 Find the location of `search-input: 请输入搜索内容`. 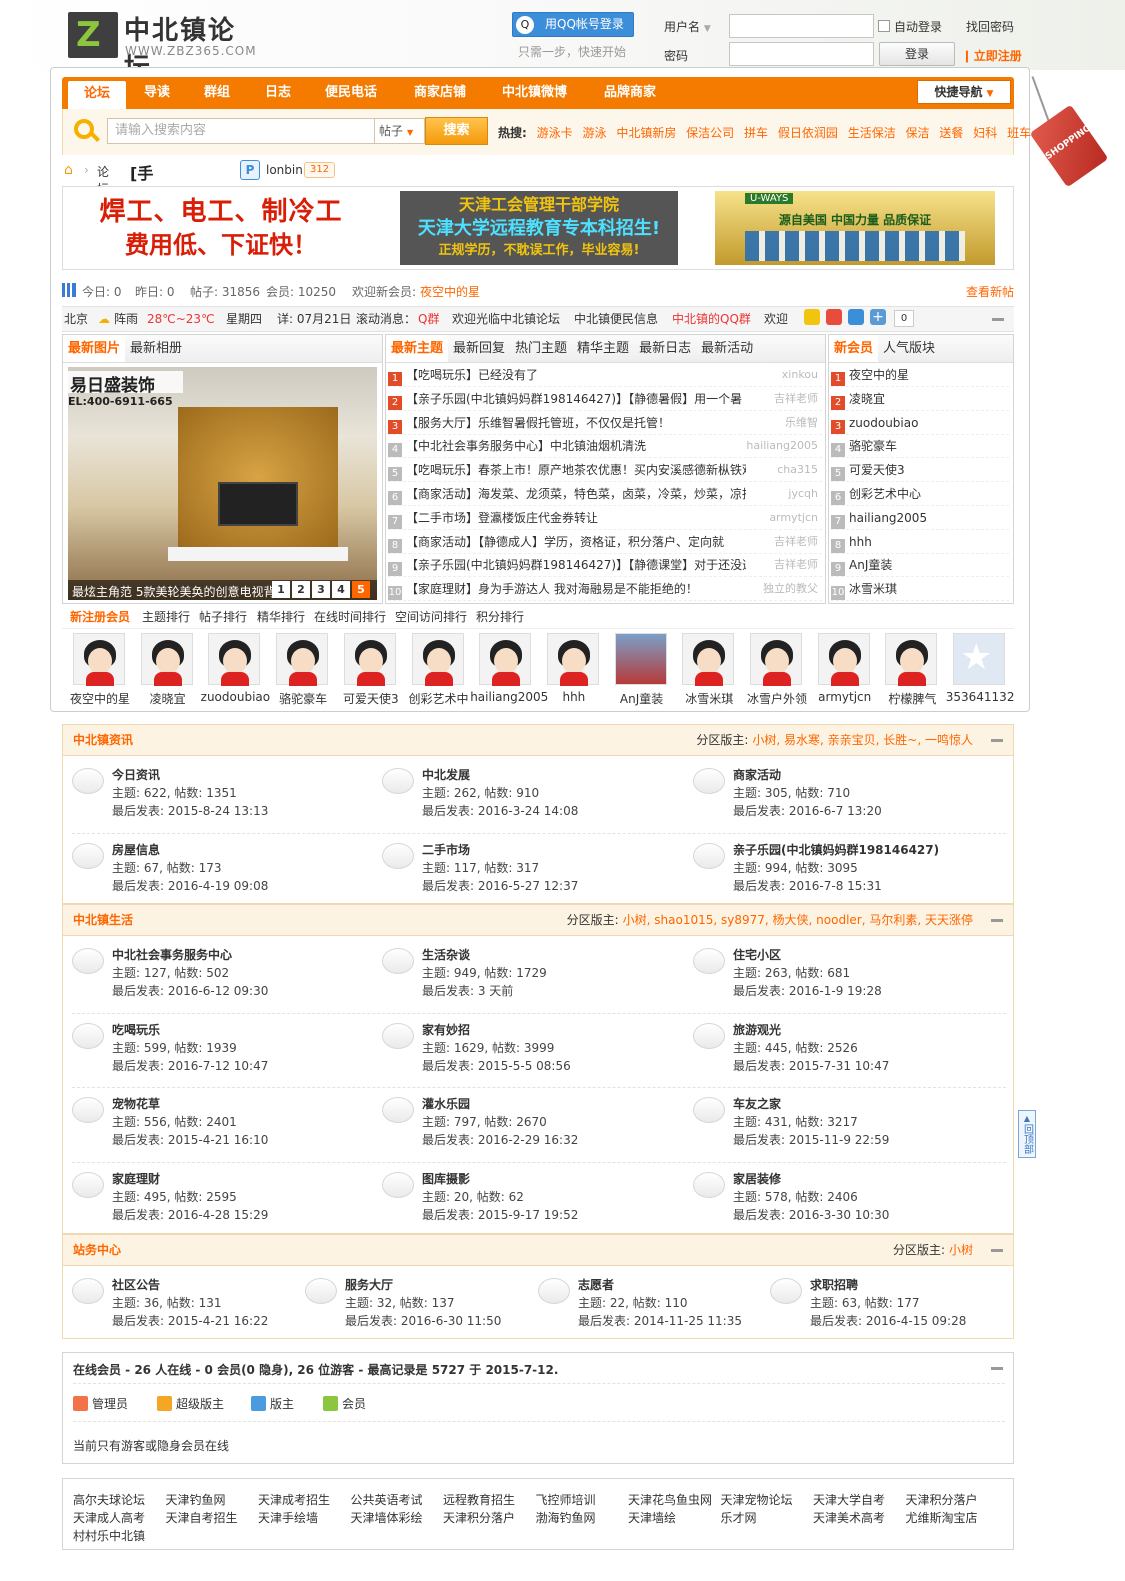

search-input: 请输入搜索内容 is located at coordinates (241, 131).